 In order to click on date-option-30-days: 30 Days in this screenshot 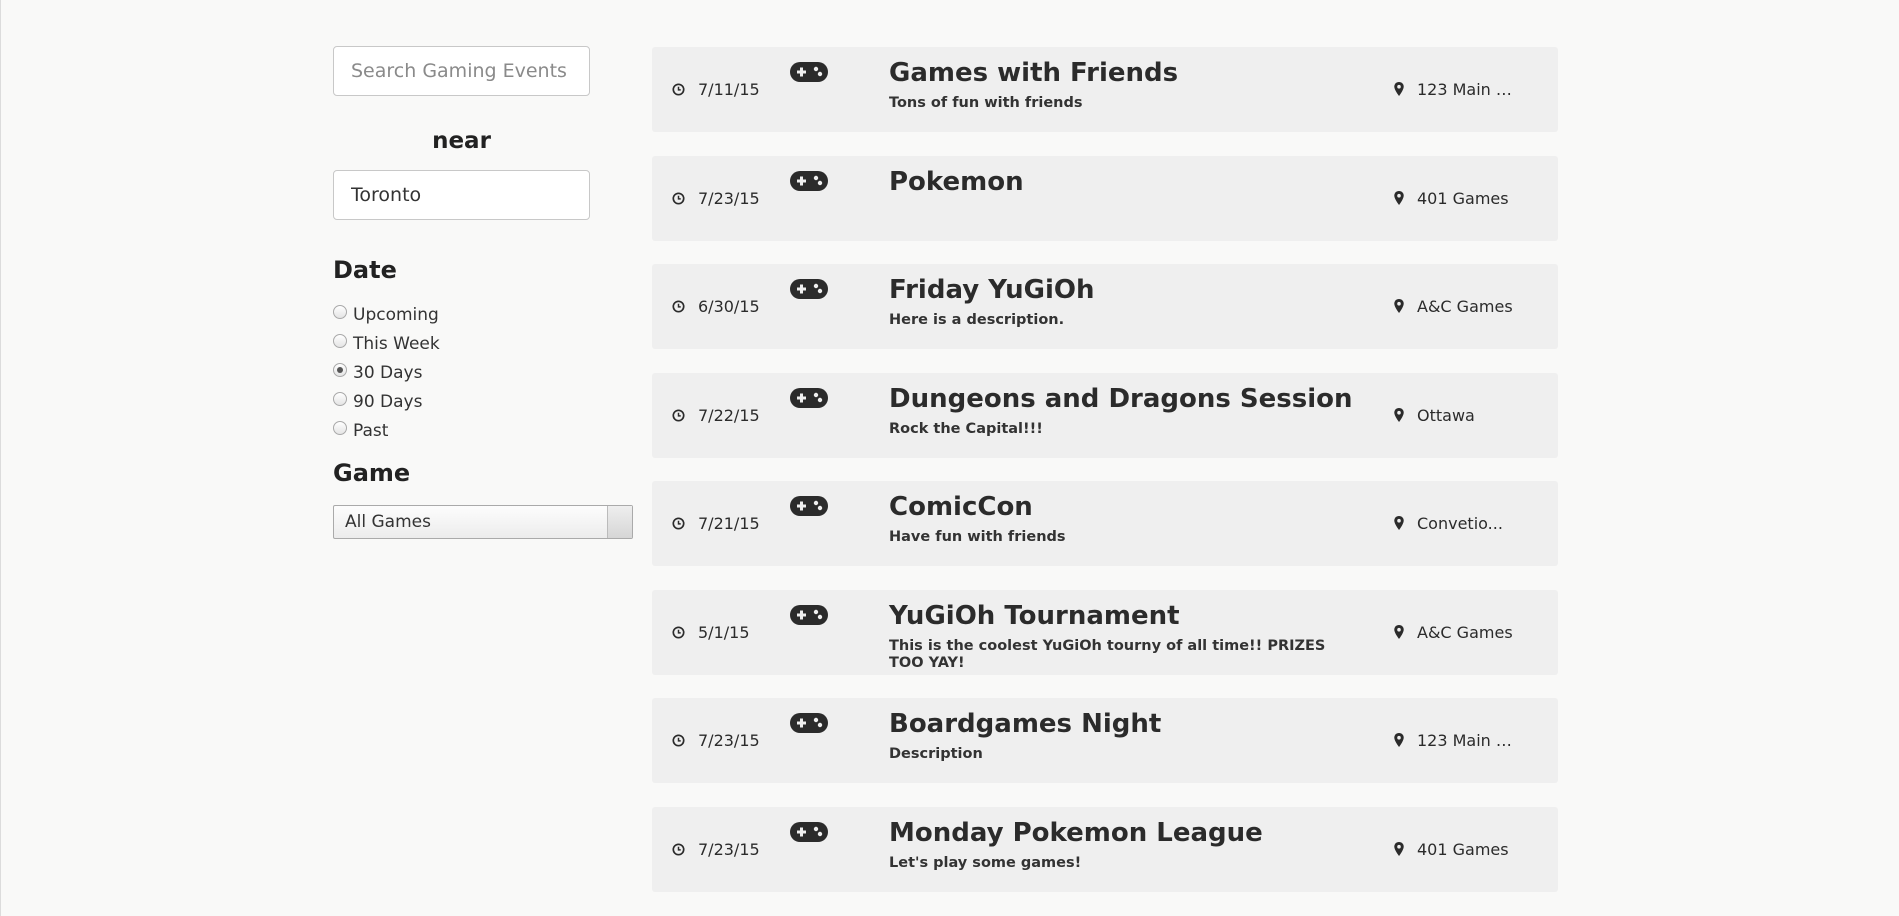, I will do `click(483, 372)`.